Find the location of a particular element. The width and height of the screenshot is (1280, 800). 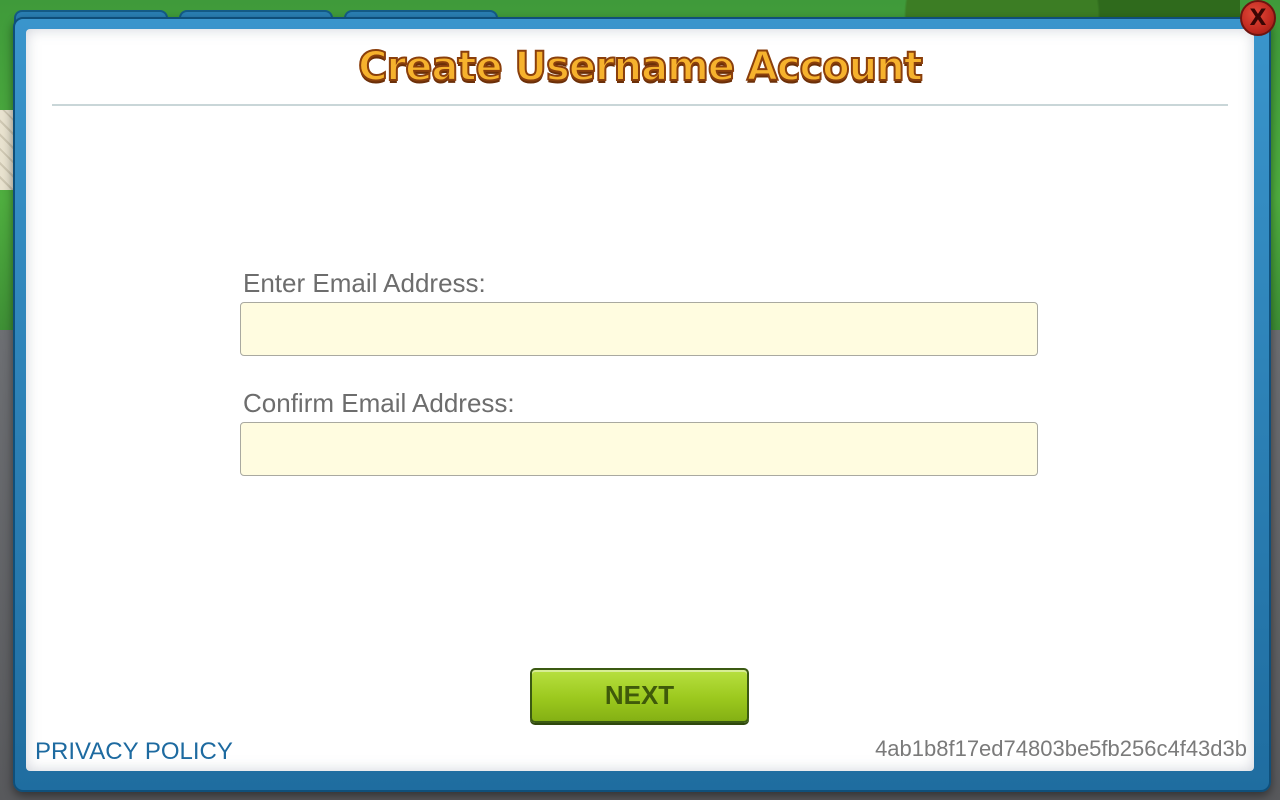

email-label: Enter Email Address: is located at coordinates (364, 283).